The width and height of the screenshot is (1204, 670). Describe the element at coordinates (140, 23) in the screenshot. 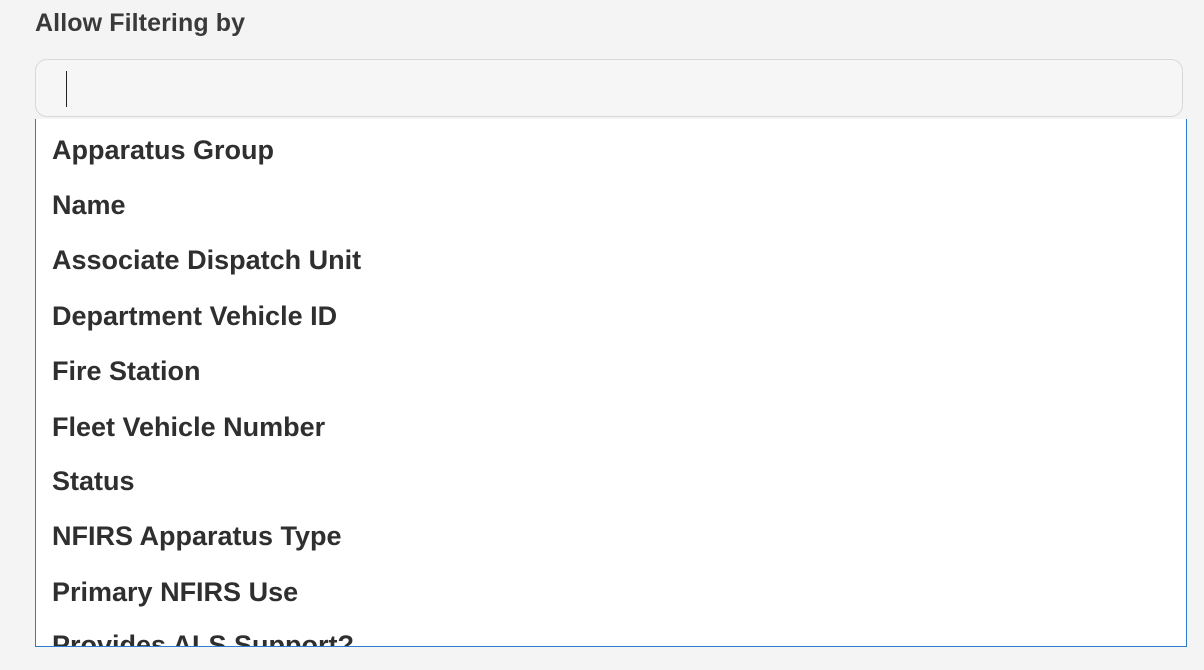

I see `filter-field-label: Allow Filtering by` at that location.